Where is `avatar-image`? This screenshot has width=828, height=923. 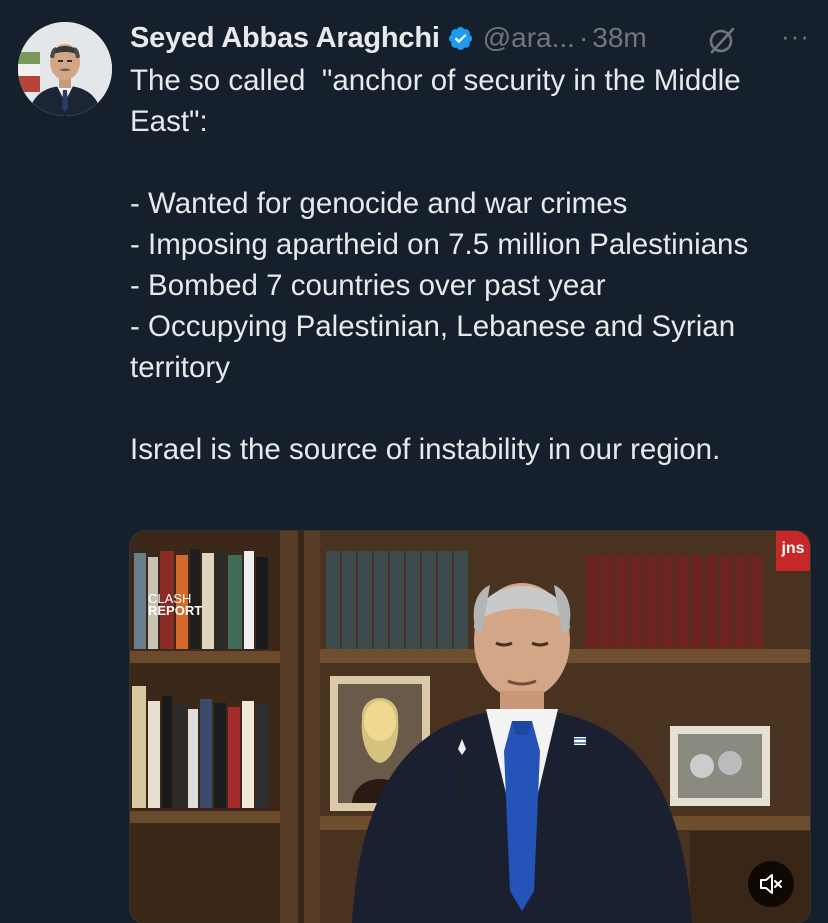 avatar-image is located at coordinates (65, 69).